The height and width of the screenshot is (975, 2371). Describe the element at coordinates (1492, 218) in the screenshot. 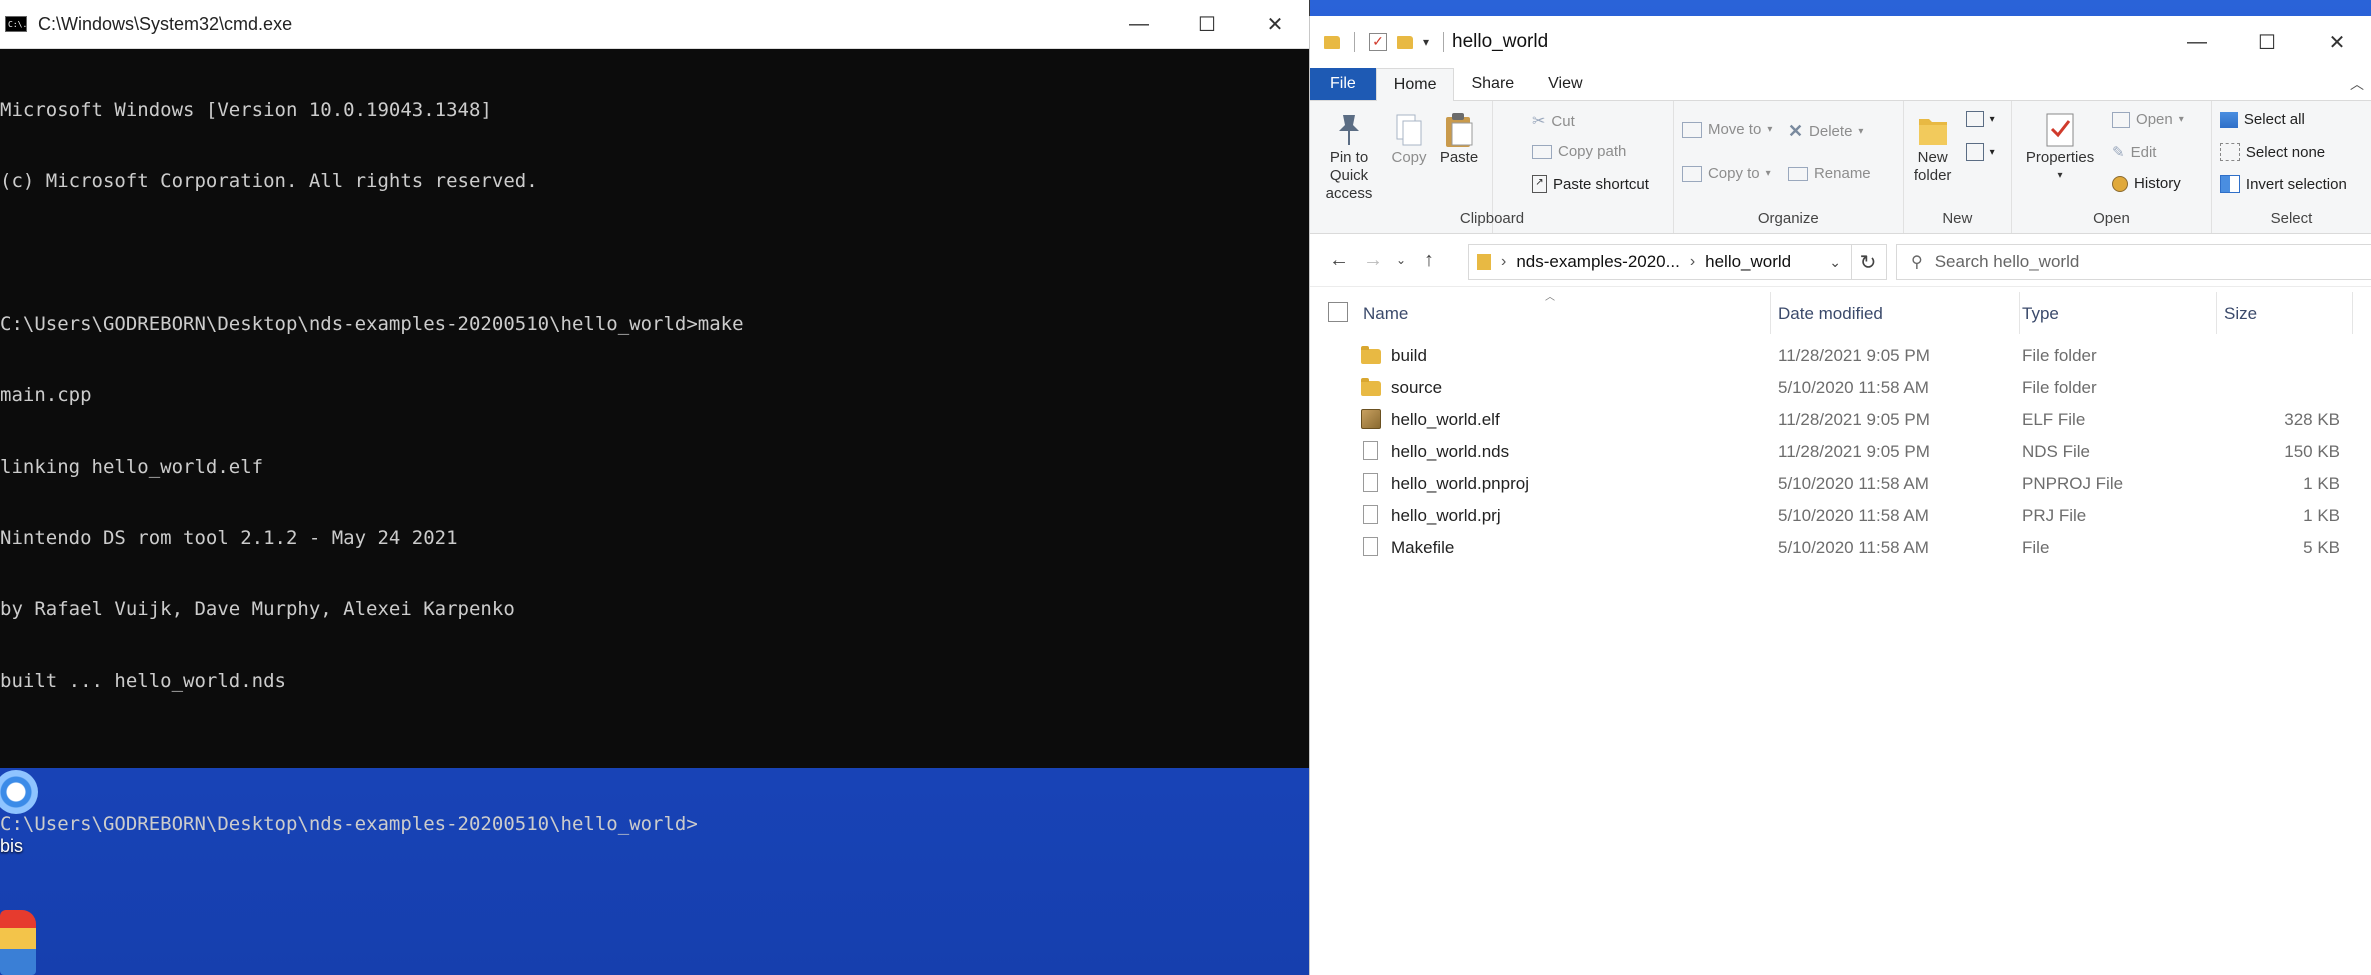

I see `group-label-clipboard: Clipboard` at that location.